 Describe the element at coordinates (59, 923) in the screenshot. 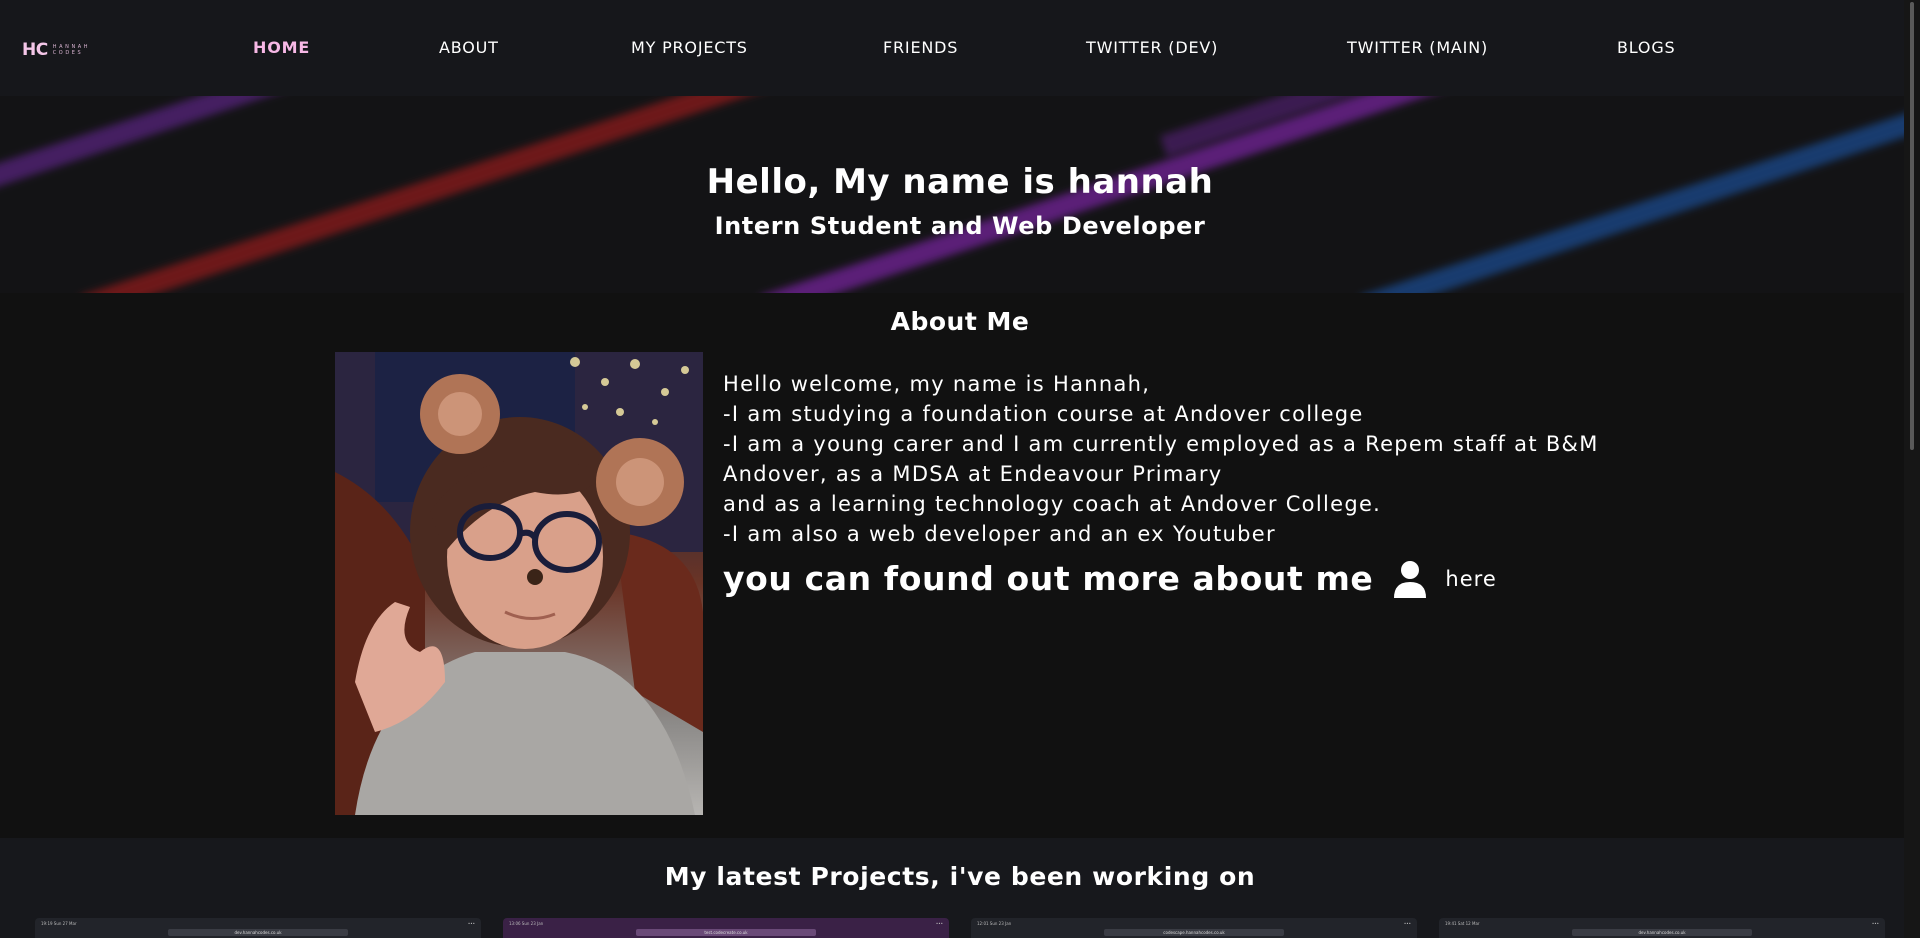

I see `thumbnail-time: 19:19 Sun 27 Mar` at that location.